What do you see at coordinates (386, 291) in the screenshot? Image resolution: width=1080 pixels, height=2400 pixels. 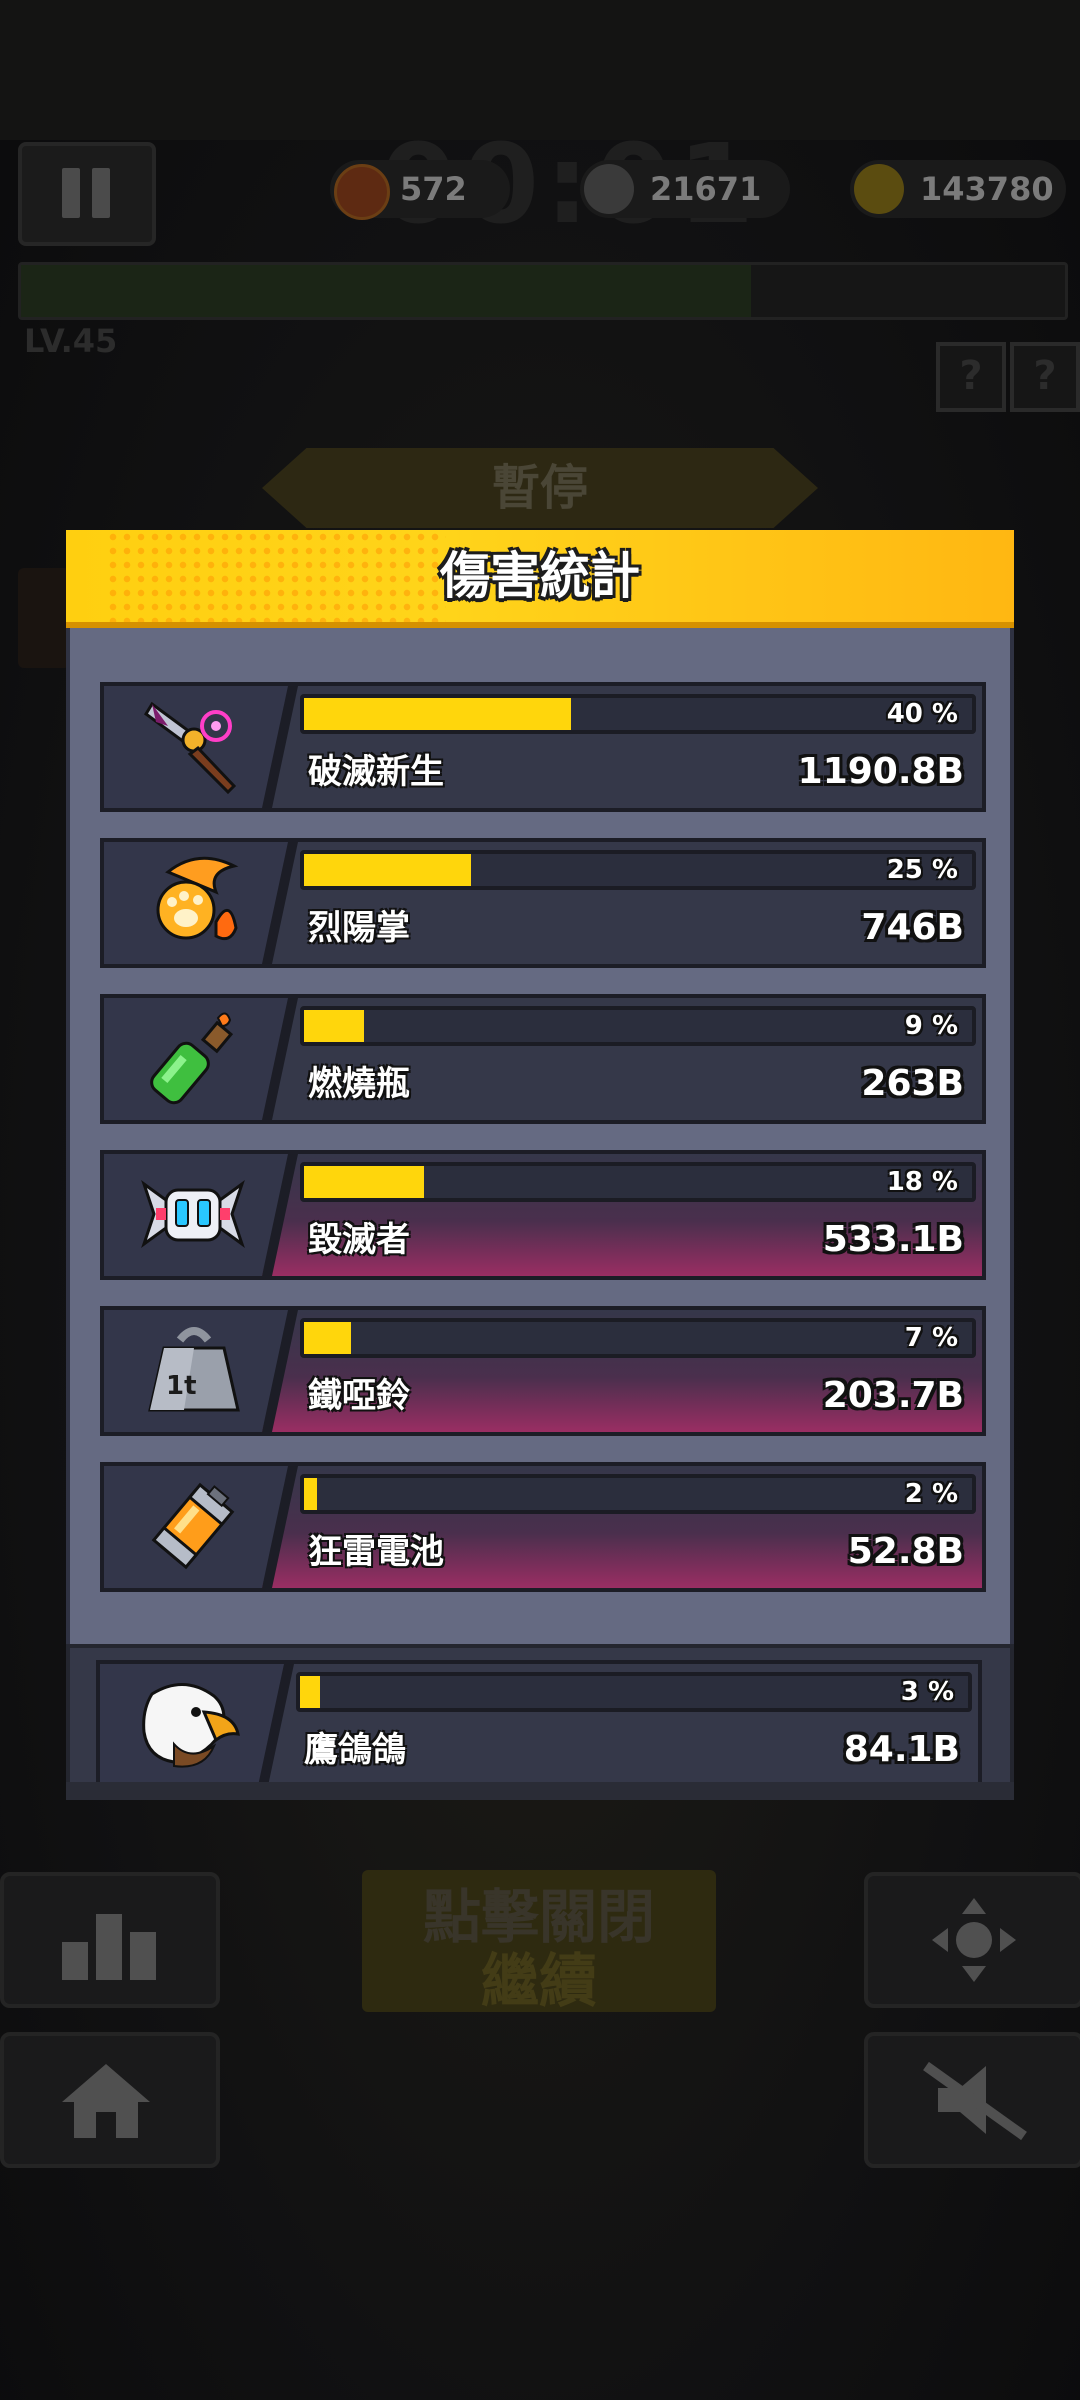 I see `xp-fill` at bounding box center [386, 291].